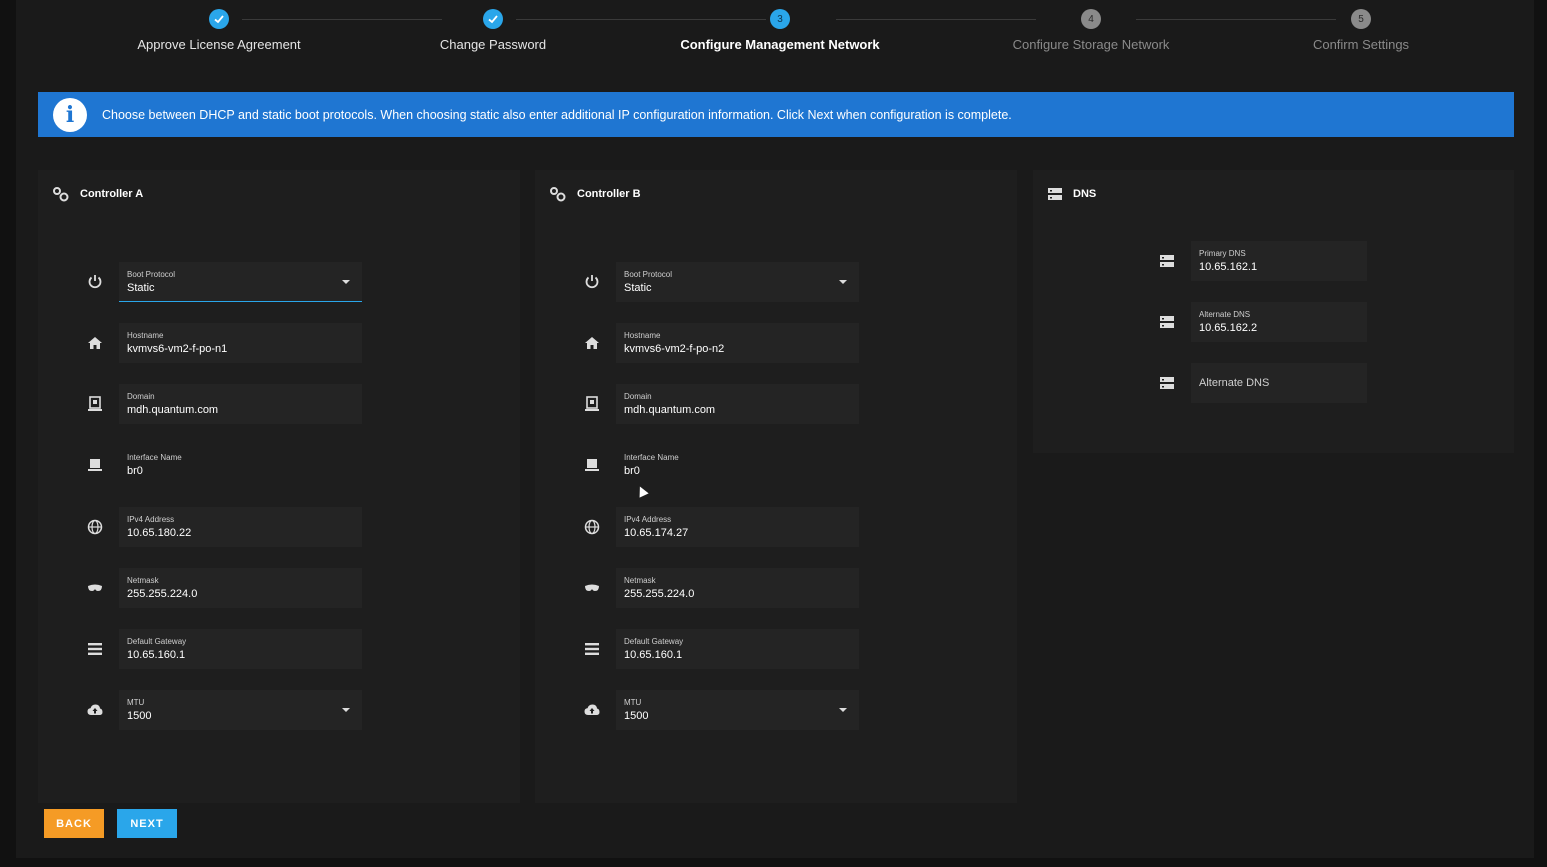 This screenshot has height=867, width=1547. Describe the element at coordinates (737, 527) in the screenshot. I see `ipv4-address-field: IPv4 Address 10.65.174.27` at that location.